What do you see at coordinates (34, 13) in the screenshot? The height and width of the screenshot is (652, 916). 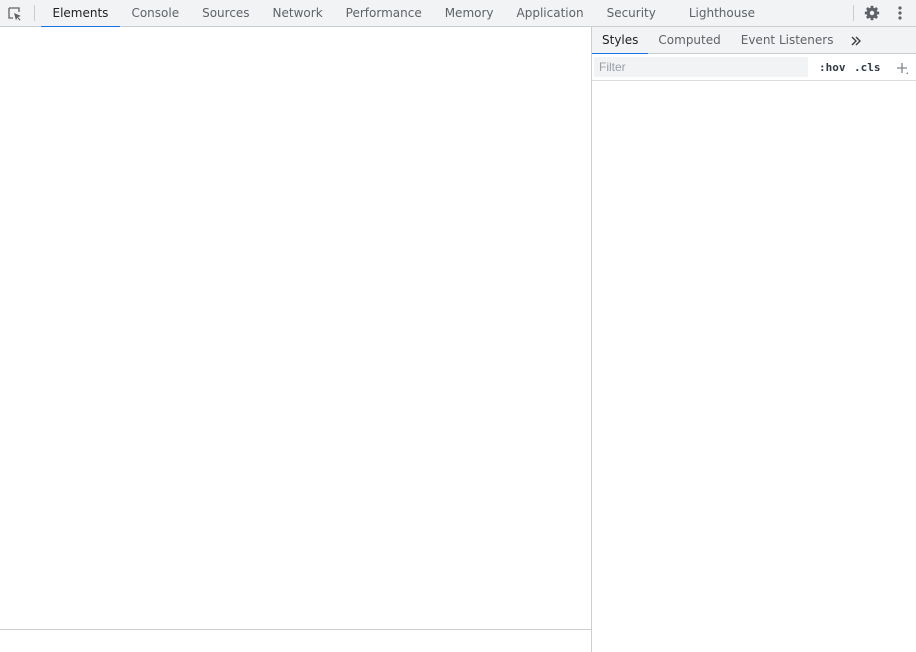 I see `toolbar-divider` at bounding box center [34, 13].